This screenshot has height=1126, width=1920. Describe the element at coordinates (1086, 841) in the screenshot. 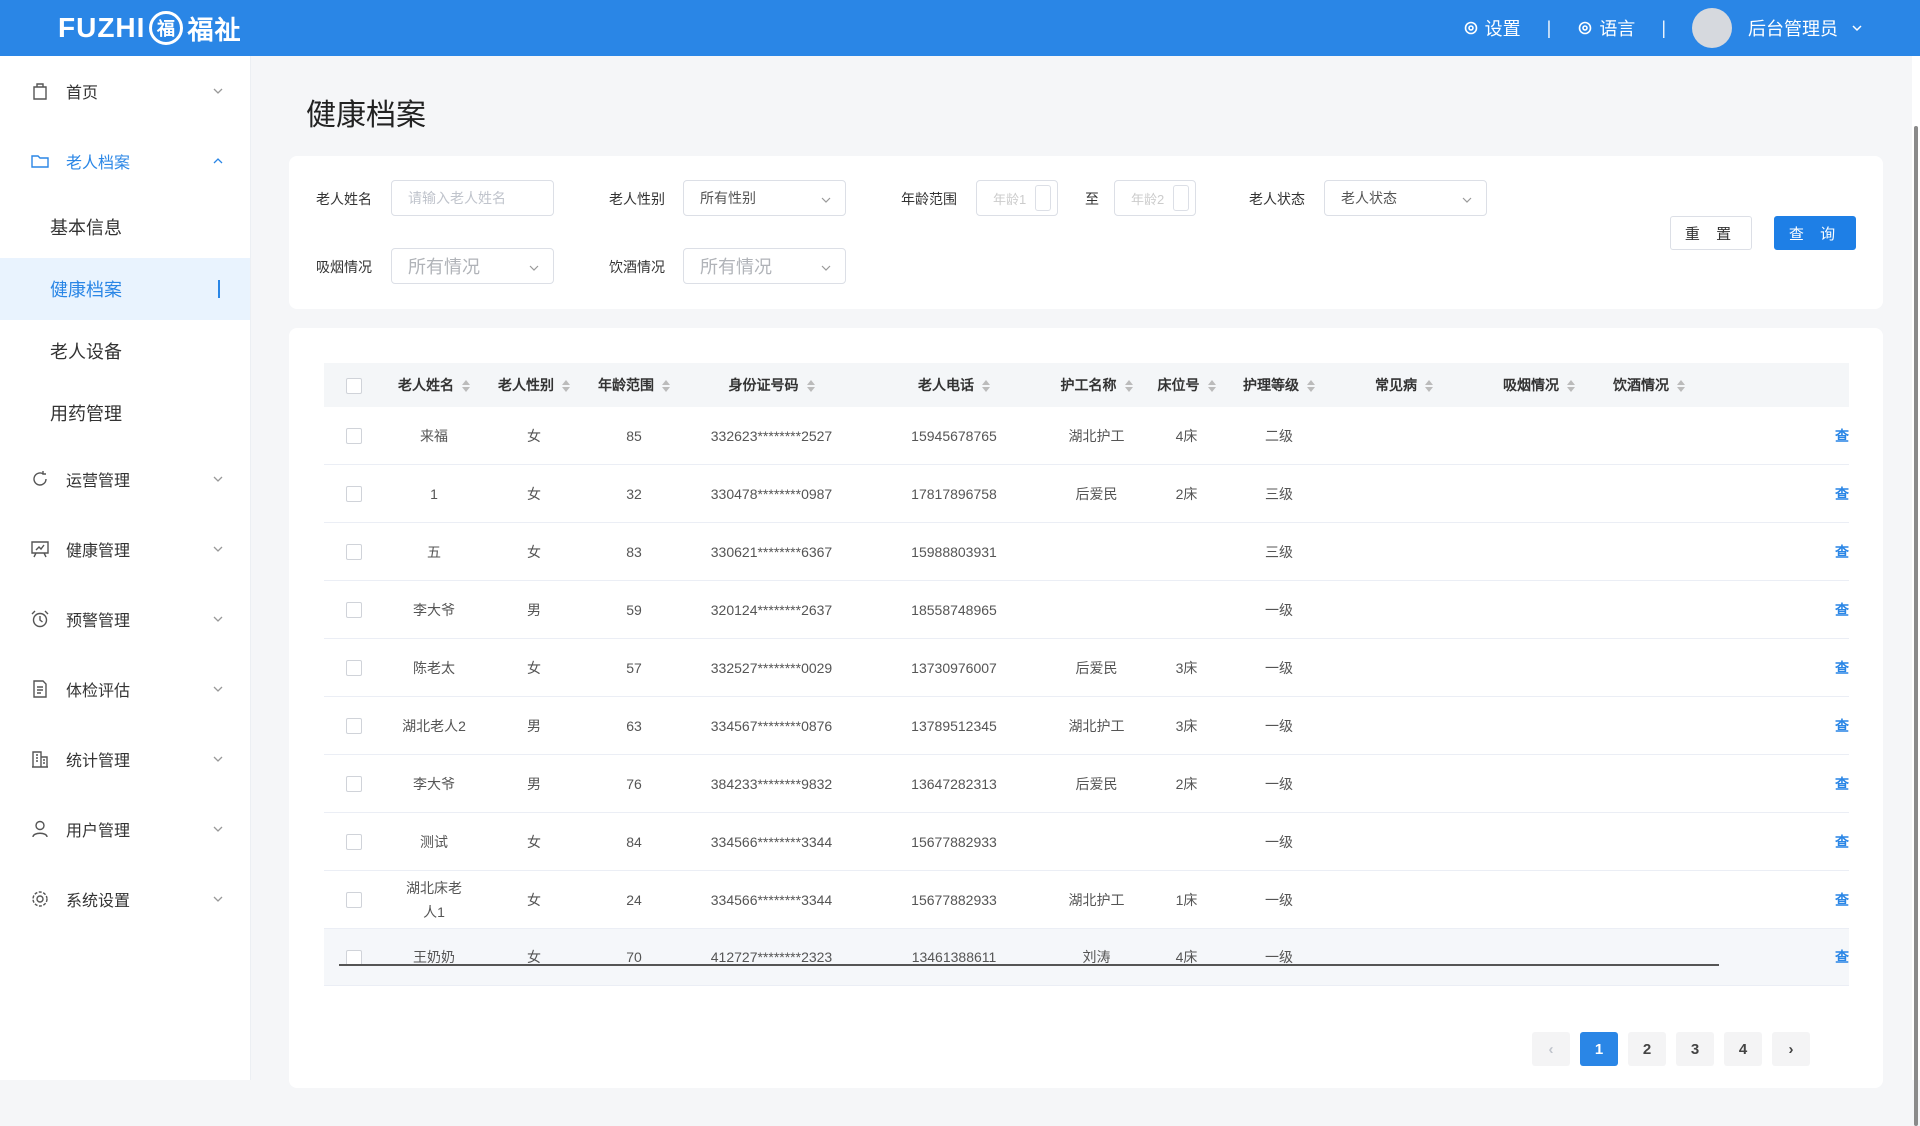

I see `table-row: 测试女 84 334566********3344 15677882933 一级 查` at that location.